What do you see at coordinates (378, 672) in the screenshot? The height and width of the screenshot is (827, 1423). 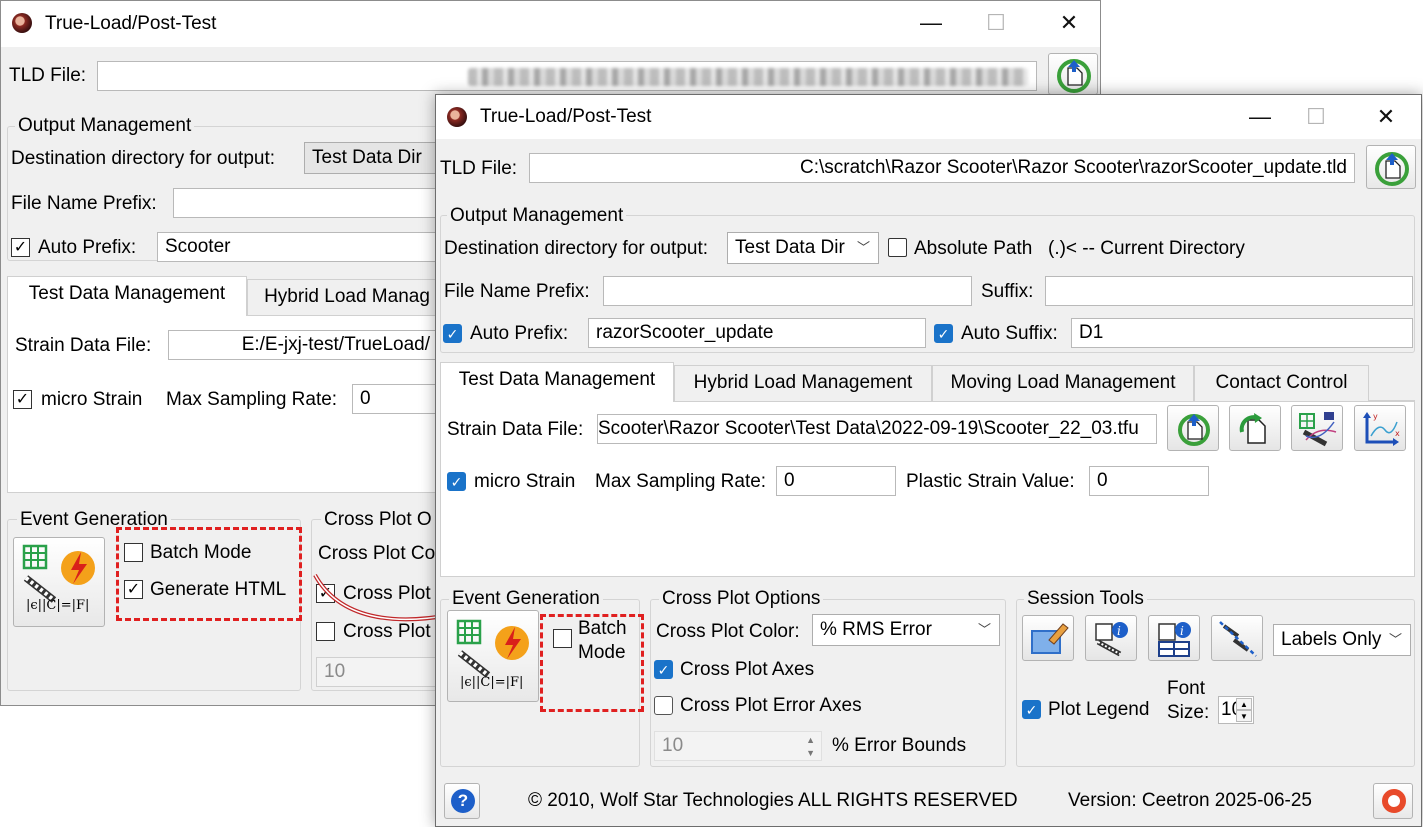 I see `back-bounds-input: 10` at bounding box center [378, 672].